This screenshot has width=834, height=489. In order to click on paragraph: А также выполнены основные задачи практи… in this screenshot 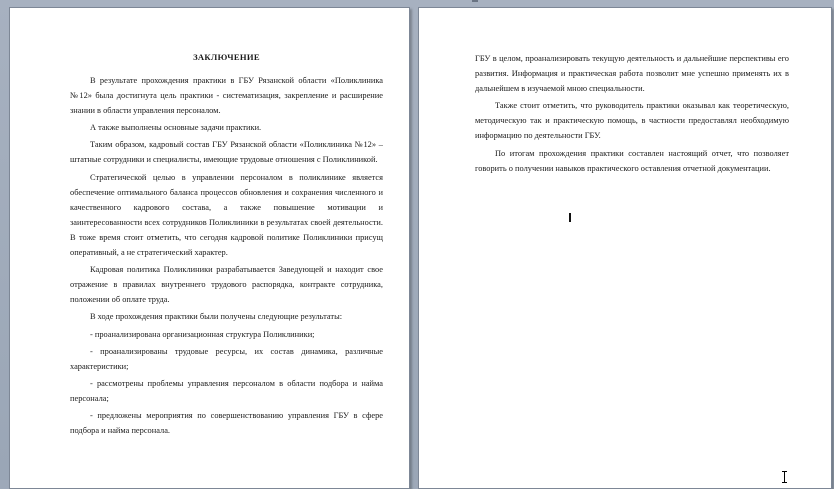, I will do `click(176, 128)`.